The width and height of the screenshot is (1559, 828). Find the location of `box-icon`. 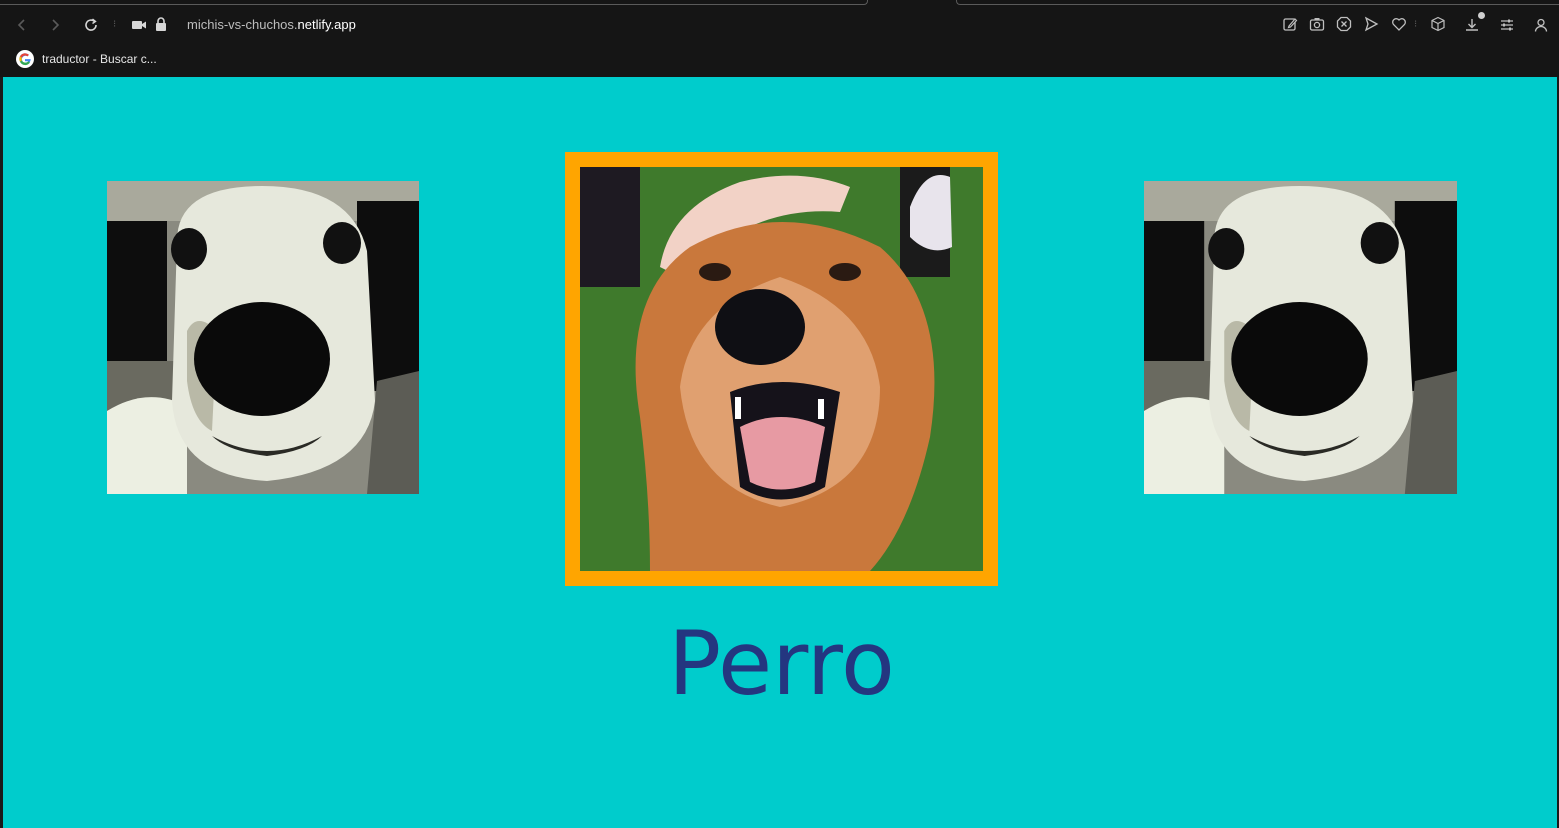

box-icon is located at coordinates (1438, 24).